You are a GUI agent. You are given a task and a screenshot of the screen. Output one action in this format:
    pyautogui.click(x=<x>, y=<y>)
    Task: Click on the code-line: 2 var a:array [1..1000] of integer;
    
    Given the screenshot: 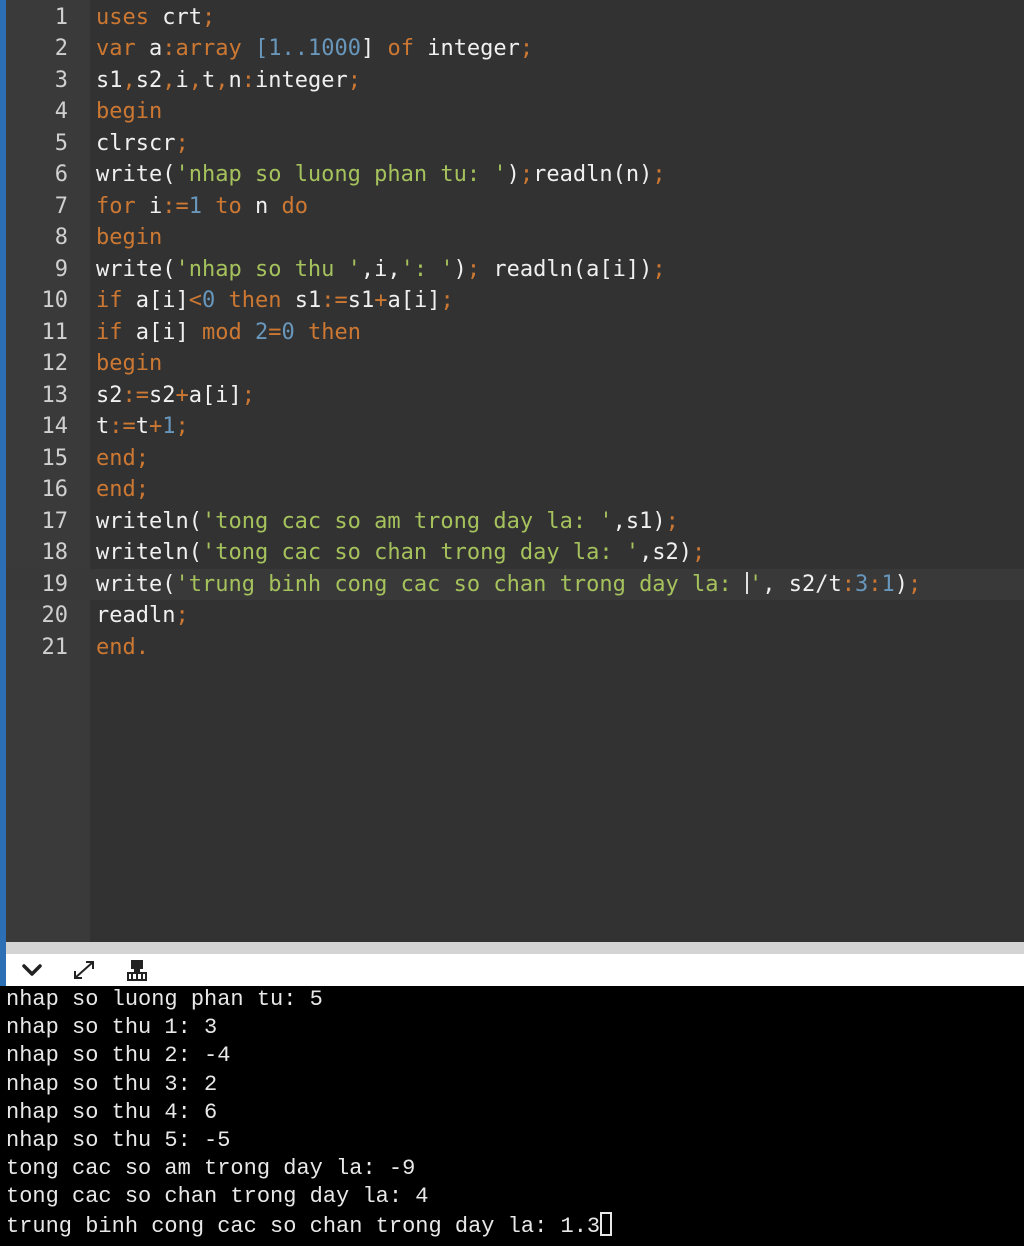 What is the action you would take?
    pyautogui.click(x=515, y=49)
    